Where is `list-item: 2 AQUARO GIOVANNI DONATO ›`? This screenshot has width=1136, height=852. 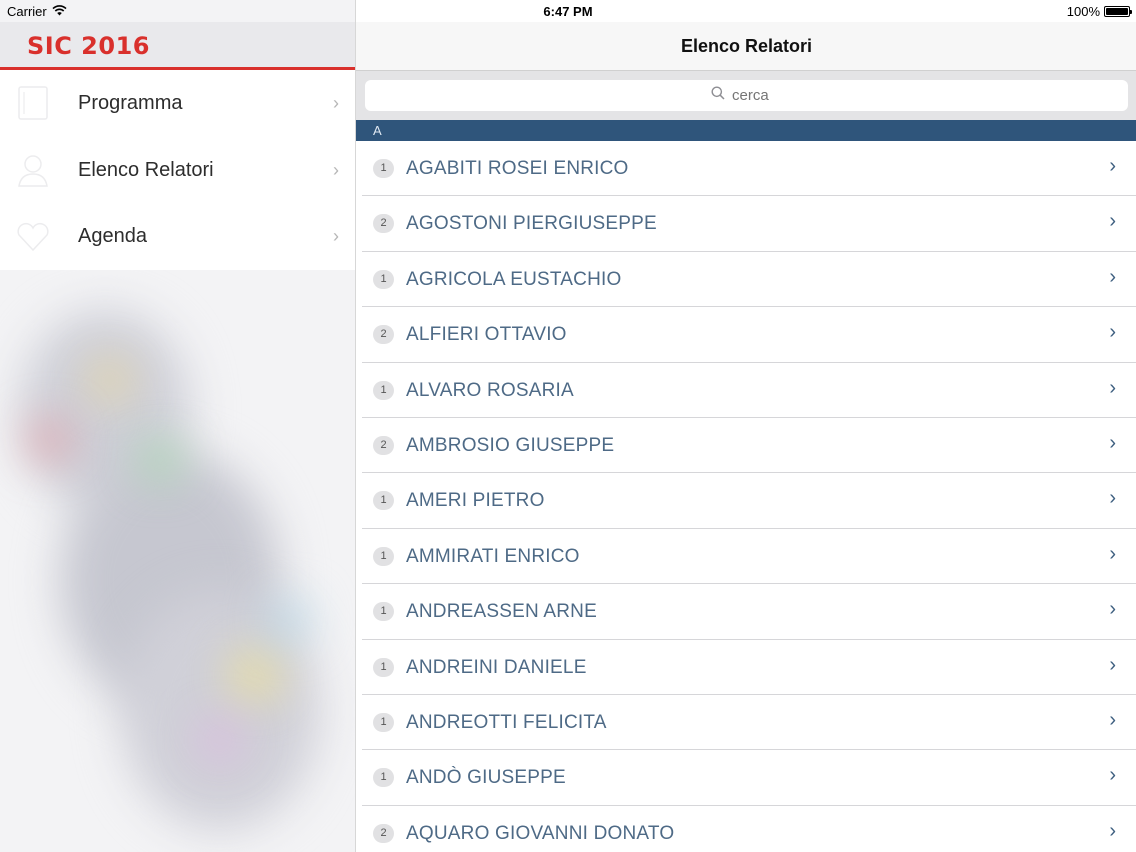 list-item: 2 AQUARO GIOVANNI DONATO › is located at coordinates (749, 829).